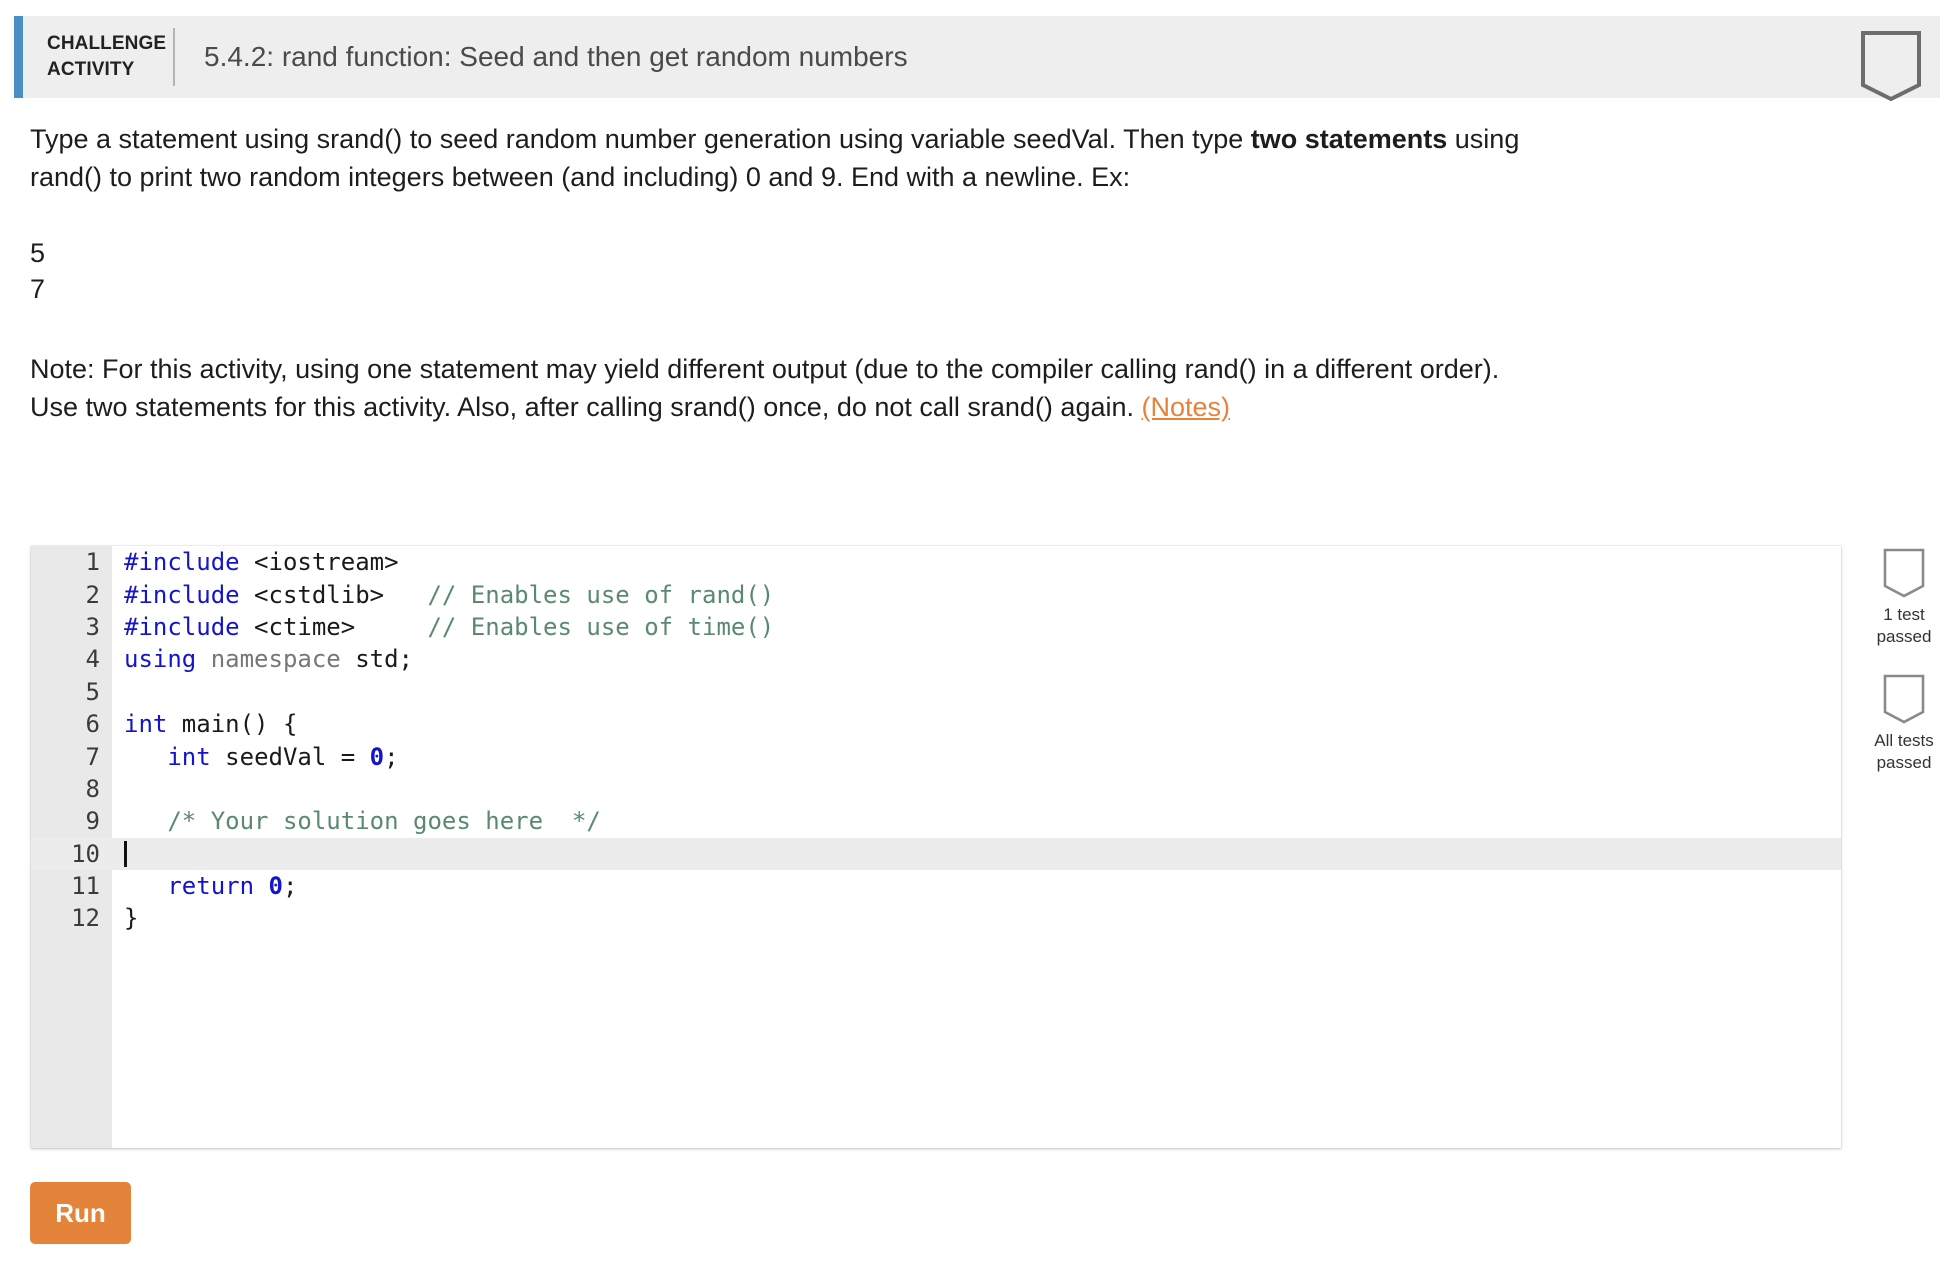 The height and width of the screenshot is (1268, 1954). What do you see at coordinates (211, 886) in the screenshot?
I see `code-token: return` at bounding box center [211, 886].